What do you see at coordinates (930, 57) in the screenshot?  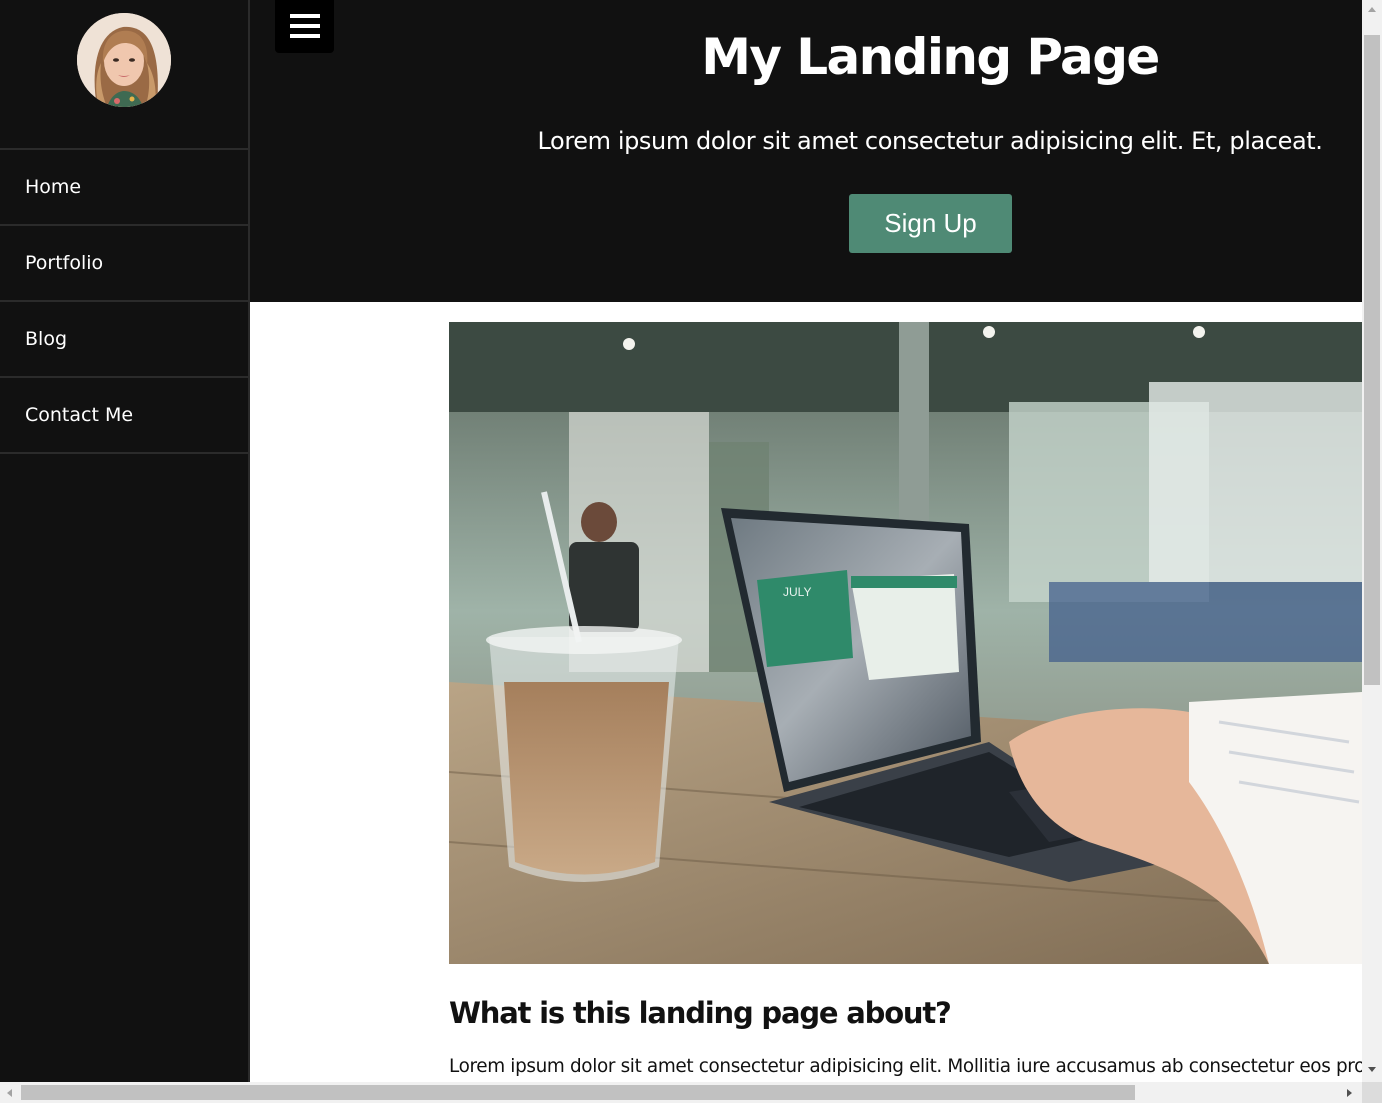 I see `page-title: My Landing Page` at bounding box center [930, 57].